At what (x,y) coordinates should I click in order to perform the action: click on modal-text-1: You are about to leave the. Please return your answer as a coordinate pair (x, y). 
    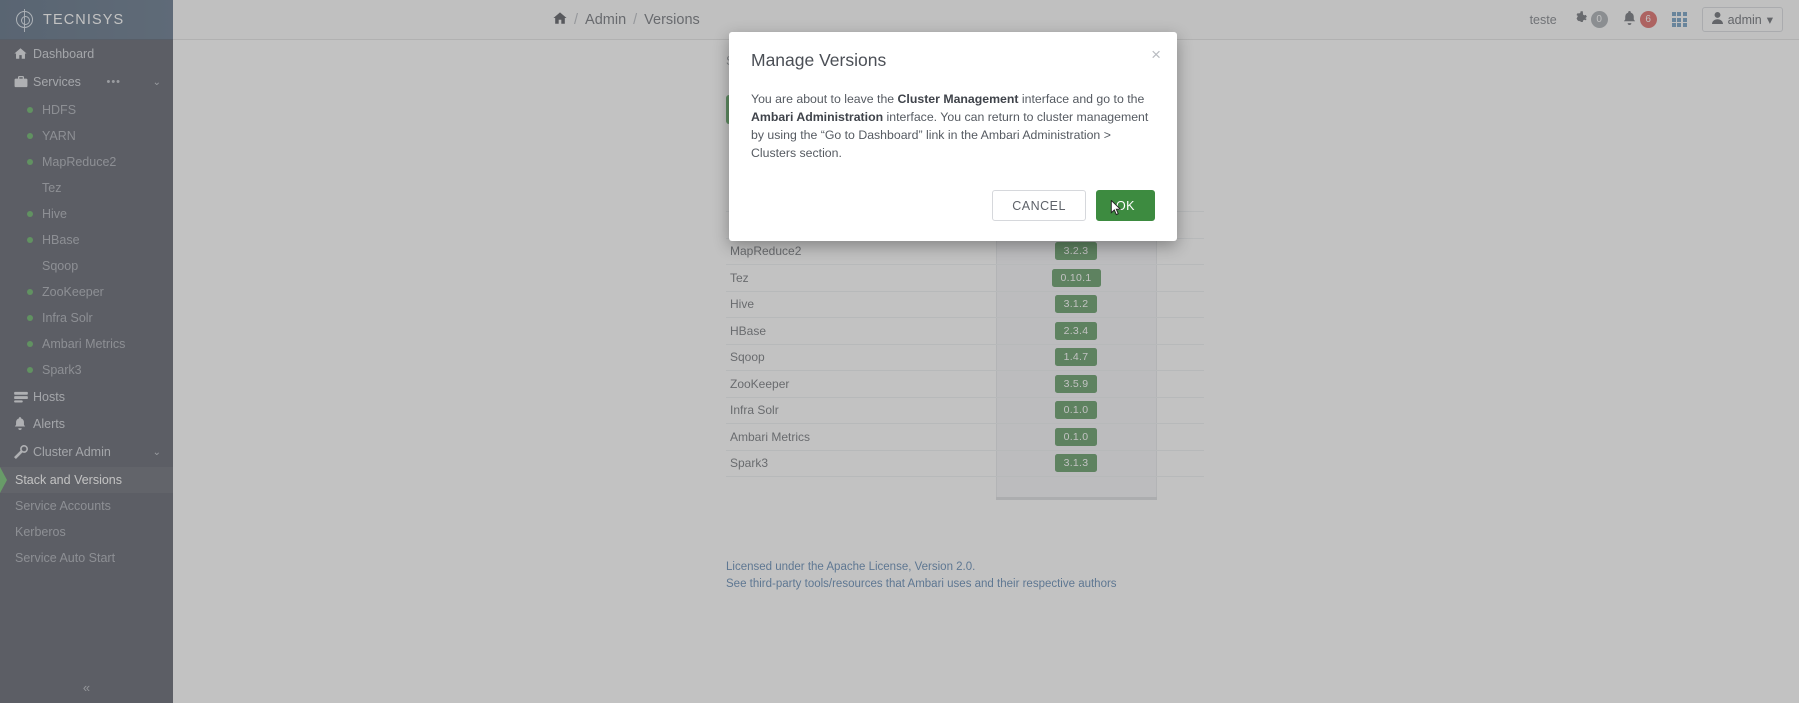
    Looking at the image, I should click on (824, 99).